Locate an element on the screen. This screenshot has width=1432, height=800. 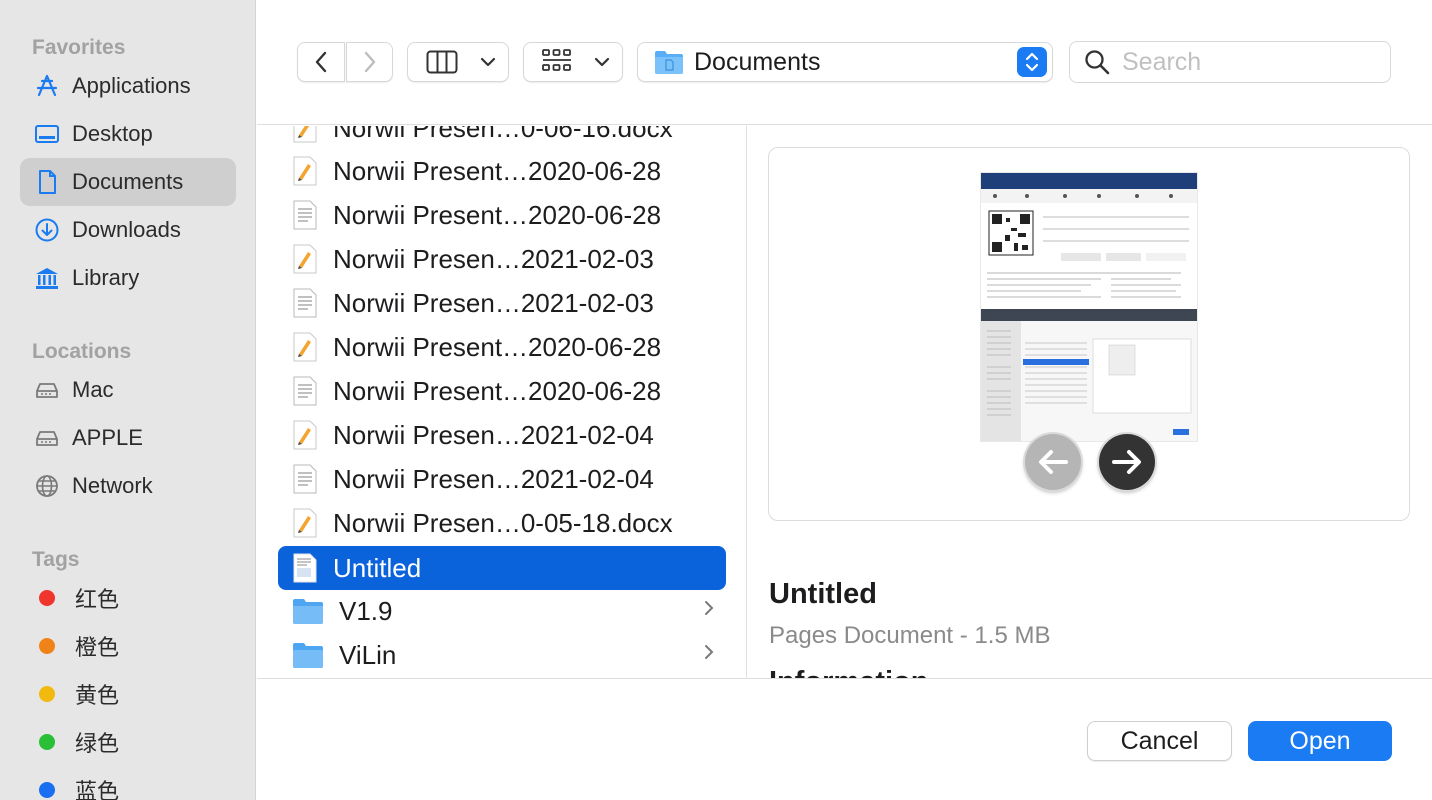
sidebar-item-mac: Mac is located at coordinates (128, 390).